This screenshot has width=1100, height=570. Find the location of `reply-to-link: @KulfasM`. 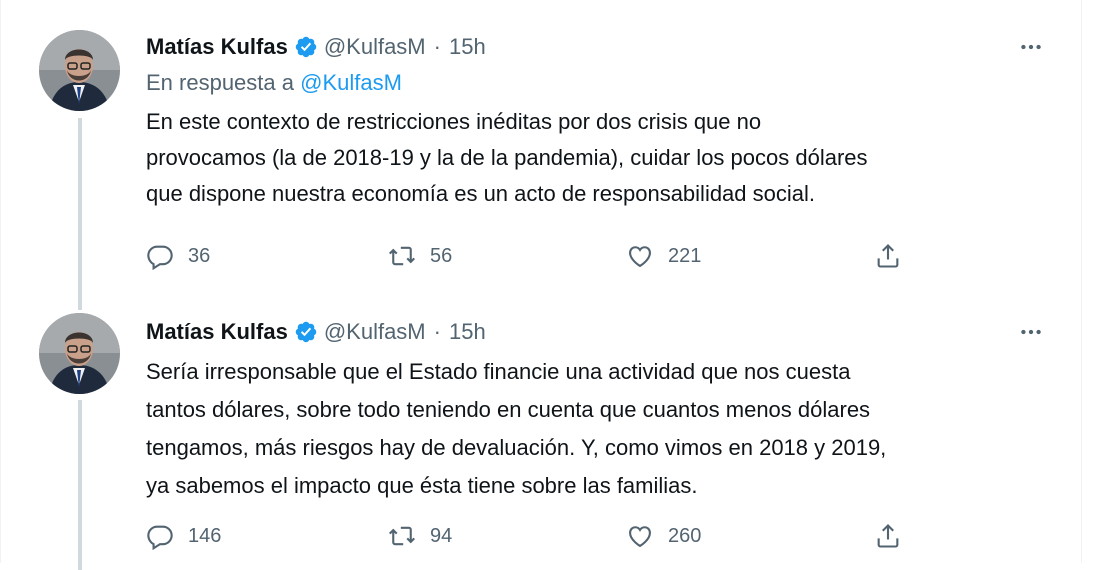

reply-to-link: @KulfasM is located at coordinates (351, 82).